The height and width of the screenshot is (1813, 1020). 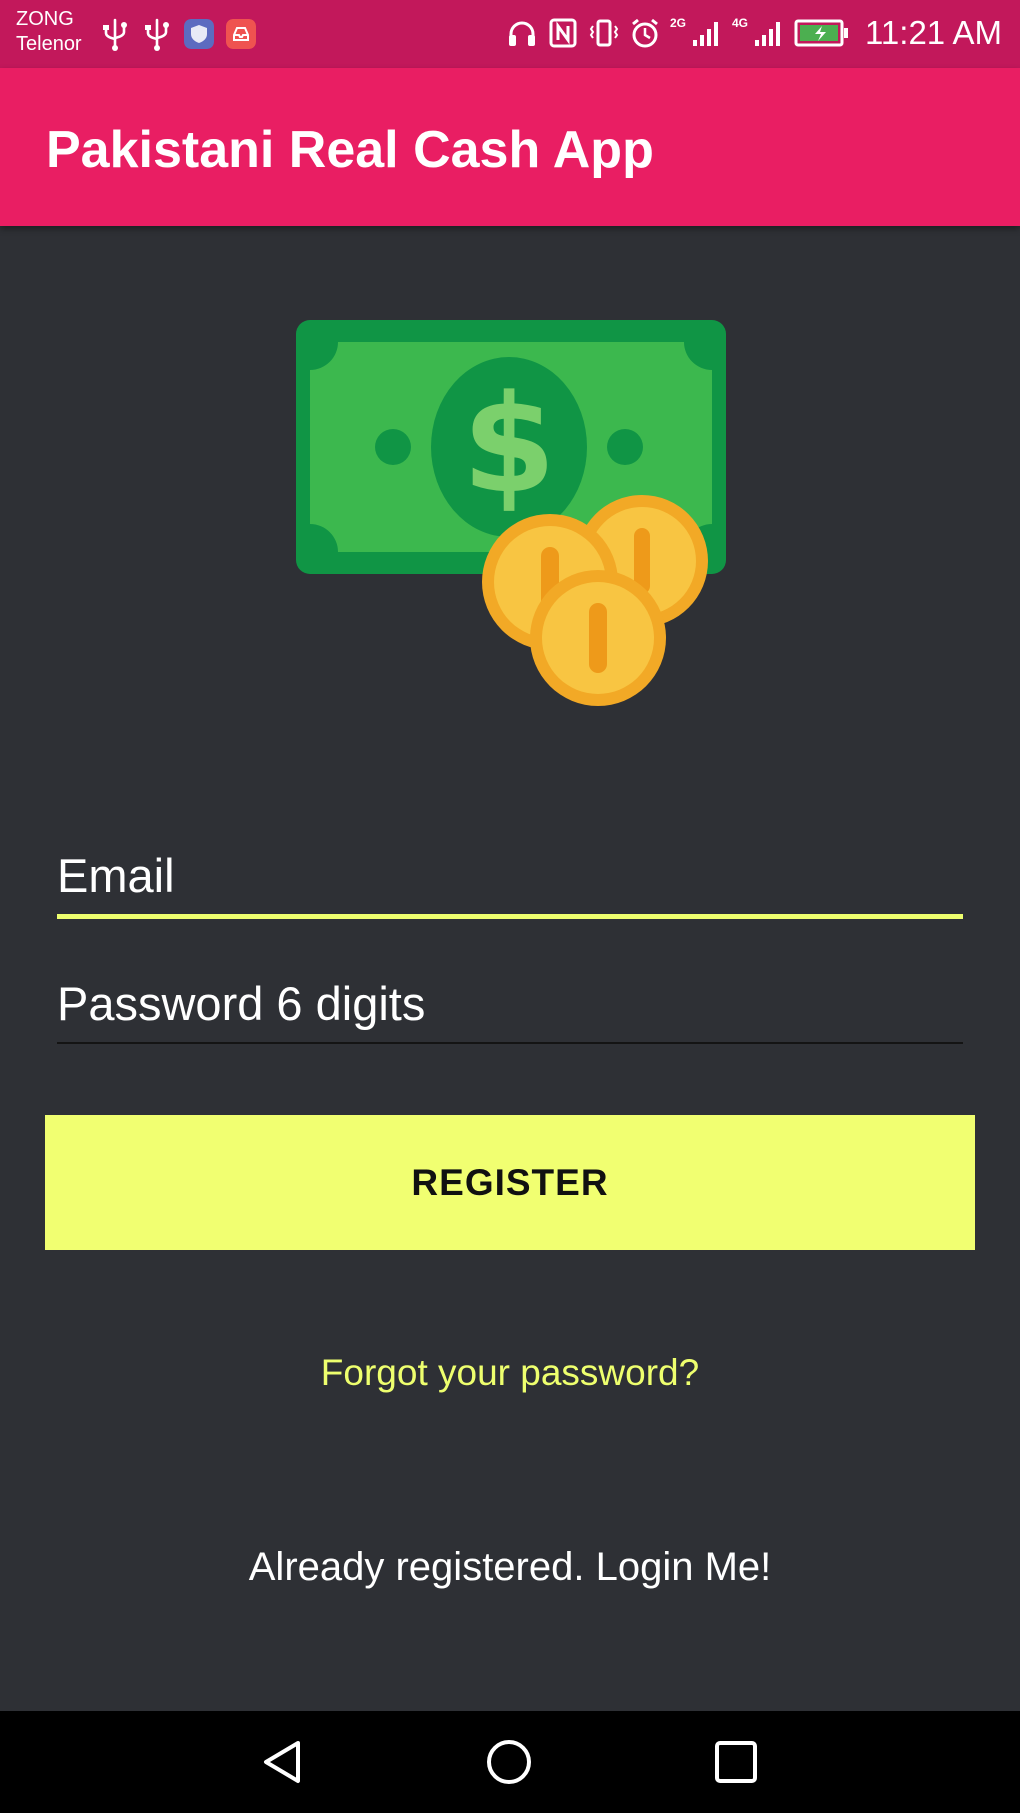 What do you see at coordinates (563, 33) in the screenshot?
I see `nfc-icon` at bounding box center [563, 33].